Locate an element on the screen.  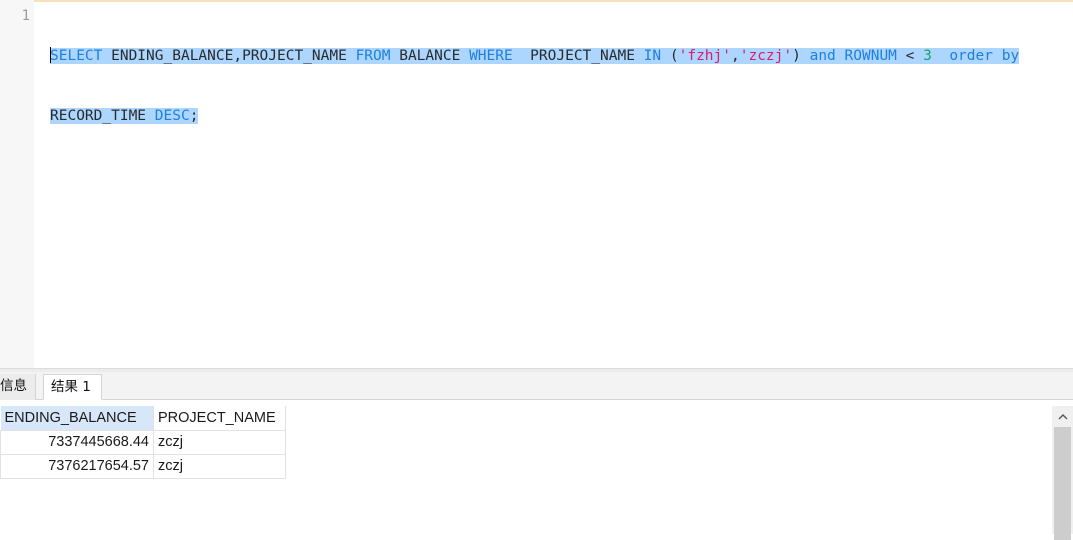
keyword-where: WHERE is located at coordinates (491, 56).